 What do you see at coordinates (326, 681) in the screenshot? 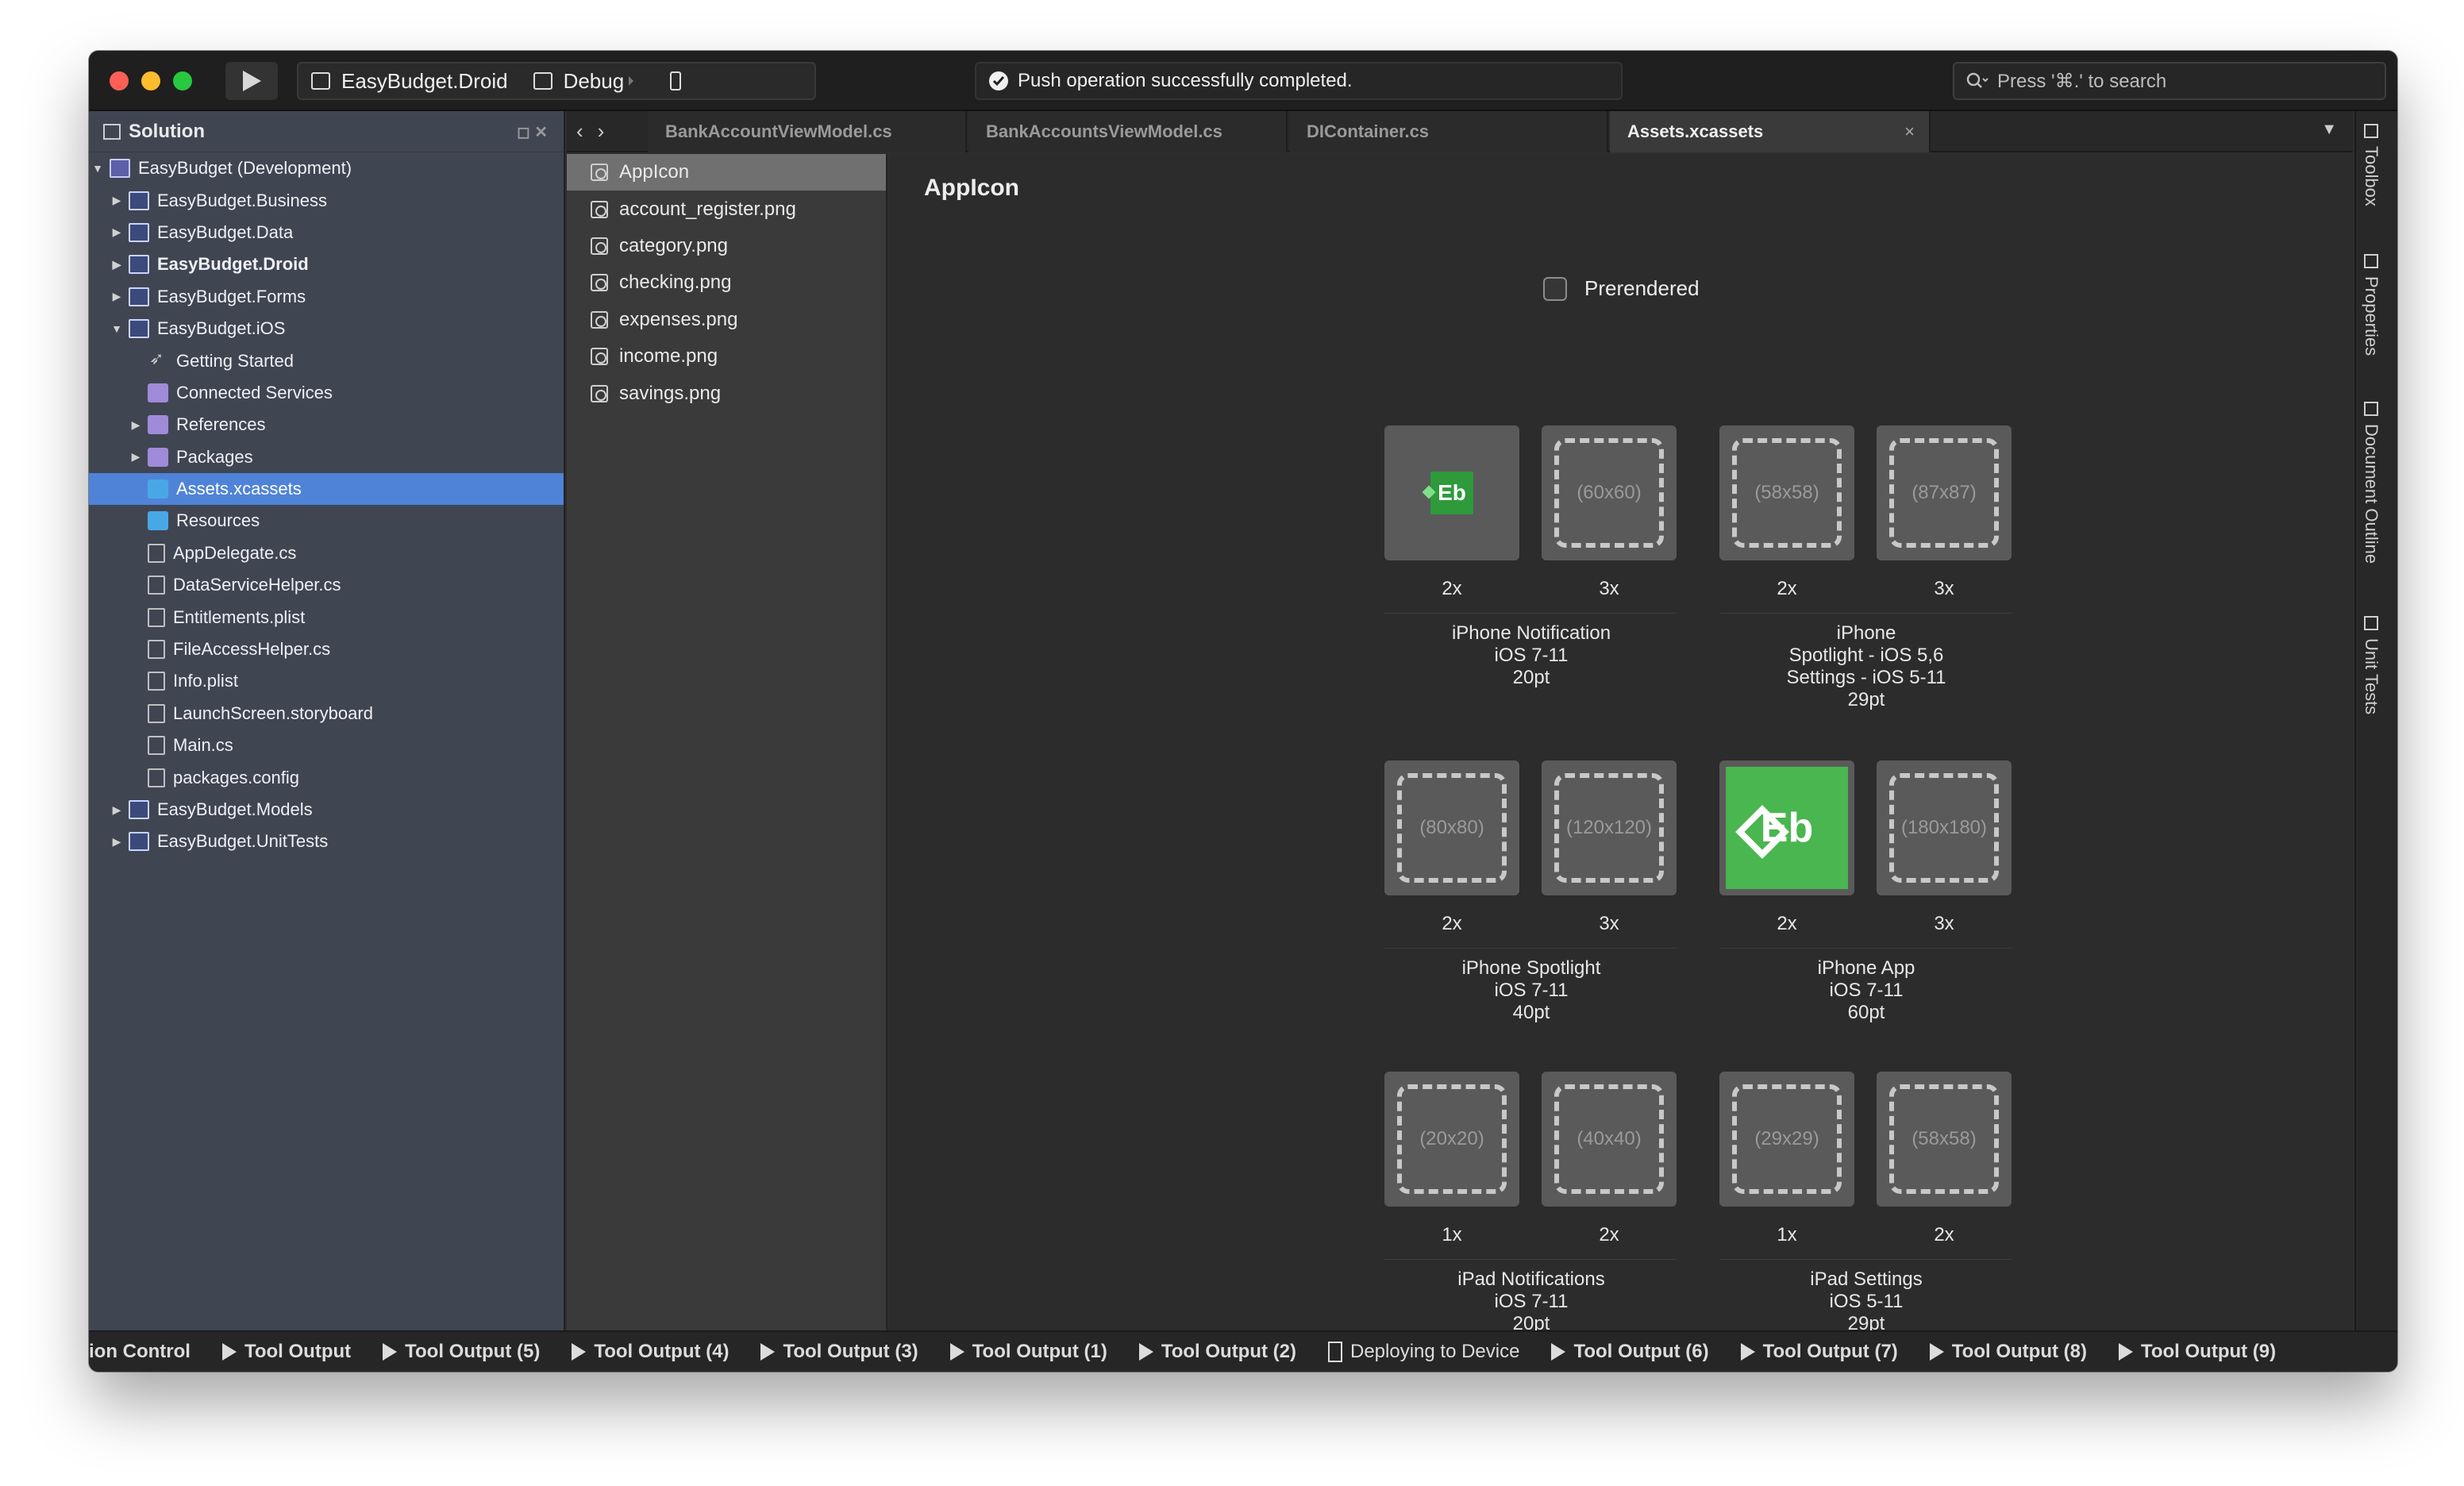
I see `tree-item-info-plist: Info.plist` at bounding box center [326, 681].